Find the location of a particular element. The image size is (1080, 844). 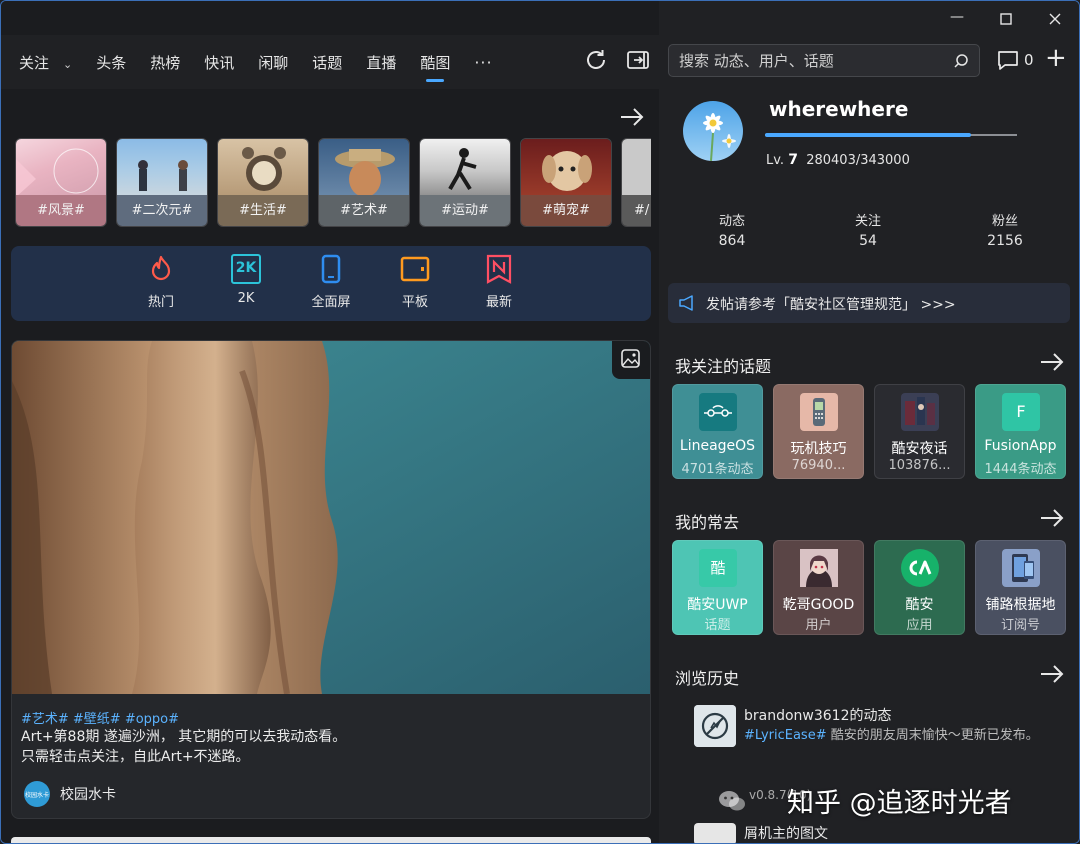

quick-link-2k: 2K 2K is located at coordinates (246, 280).